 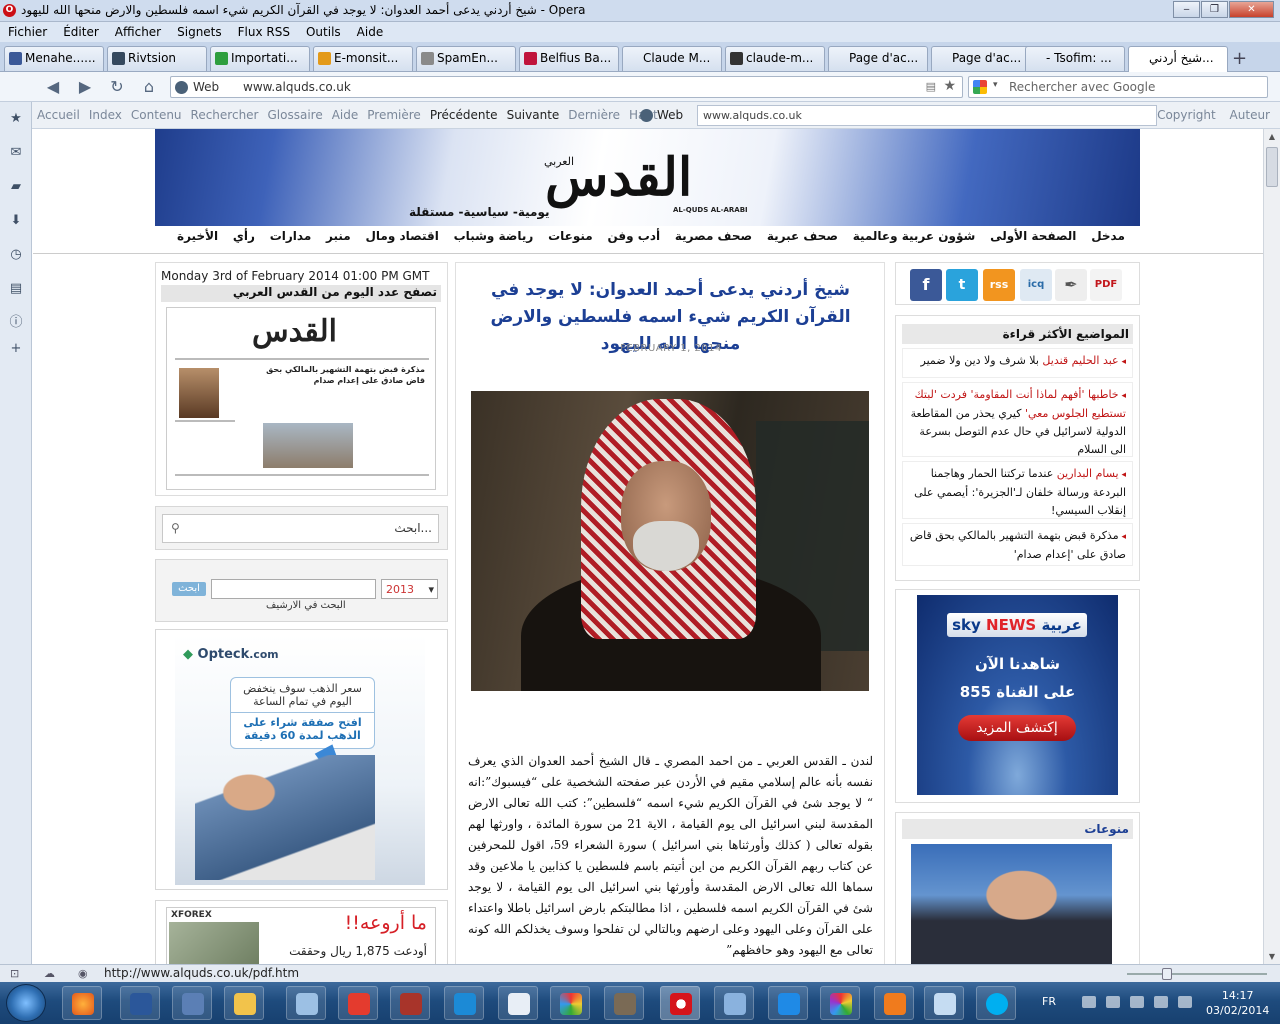 I want to click on close-button: ✕, so click(x=1251, y=9).